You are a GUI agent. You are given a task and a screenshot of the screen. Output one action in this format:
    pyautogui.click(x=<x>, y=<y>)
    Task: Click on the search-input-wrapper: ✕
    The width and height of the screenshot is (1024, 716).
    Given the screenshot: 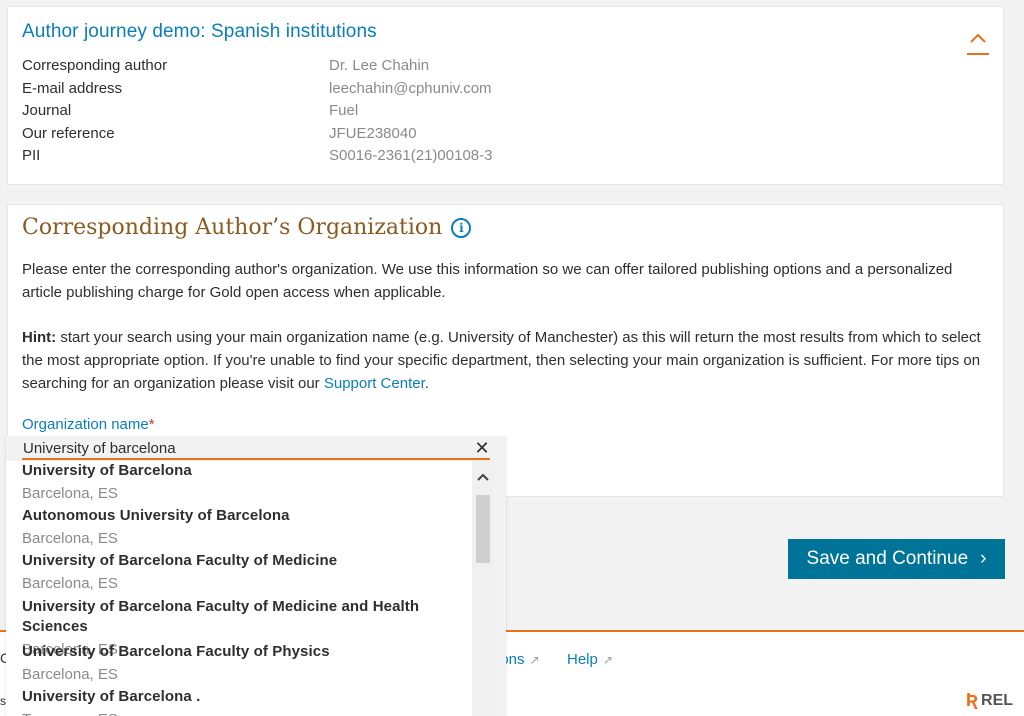 What is the action you would take?
    pyautogui.click(x=256, y=448)
    